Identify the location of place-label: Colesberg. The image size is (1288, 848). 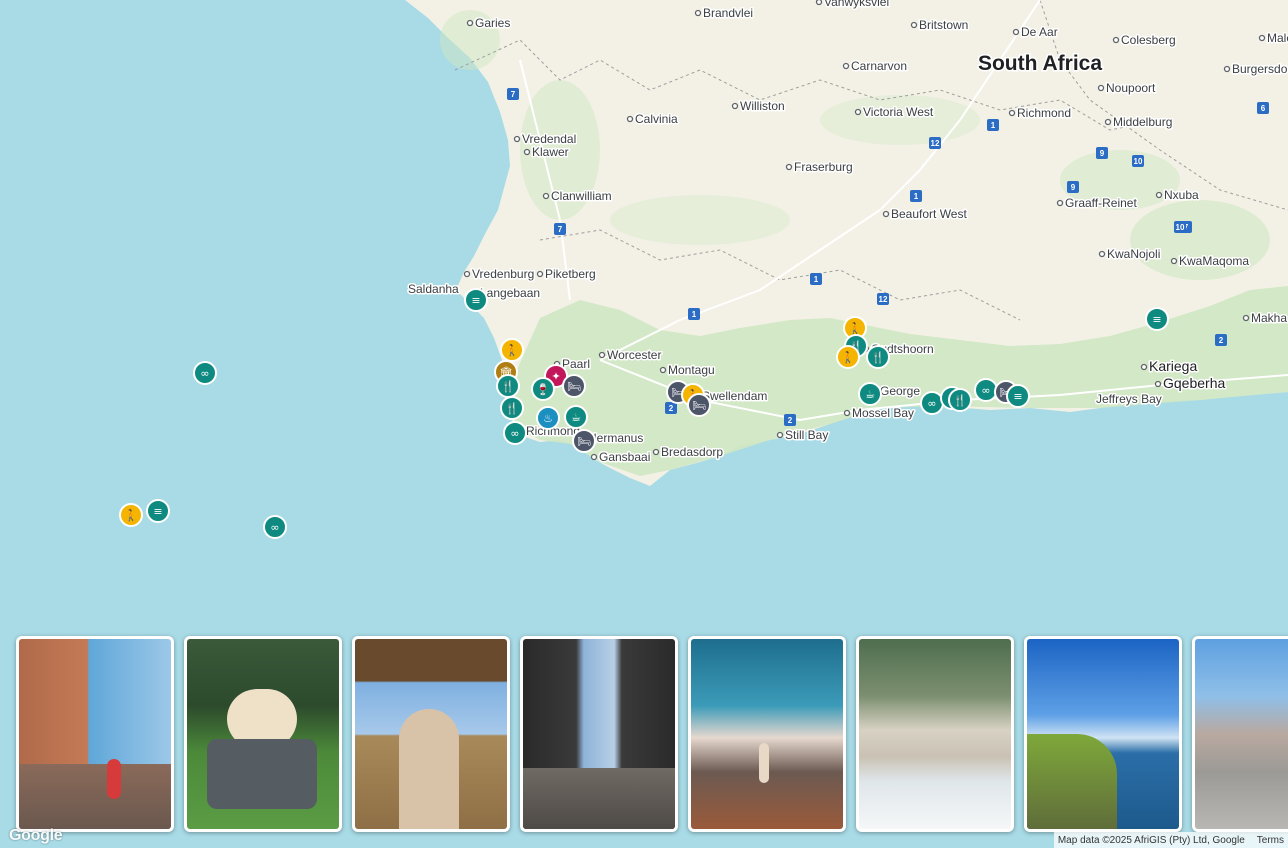
(1148, 40).